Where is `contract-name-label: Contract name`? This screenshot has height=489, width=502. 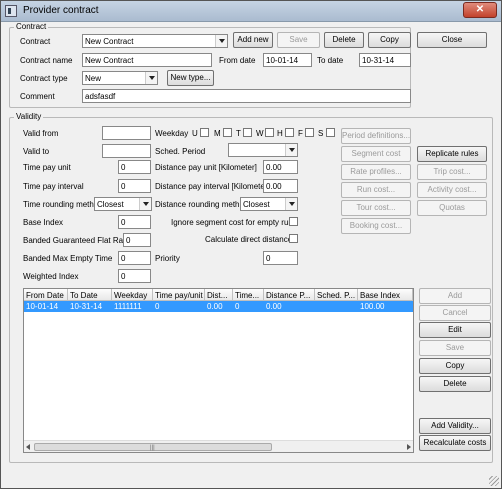
contract-name-label: Contract name is located at coordinates (46, 60).